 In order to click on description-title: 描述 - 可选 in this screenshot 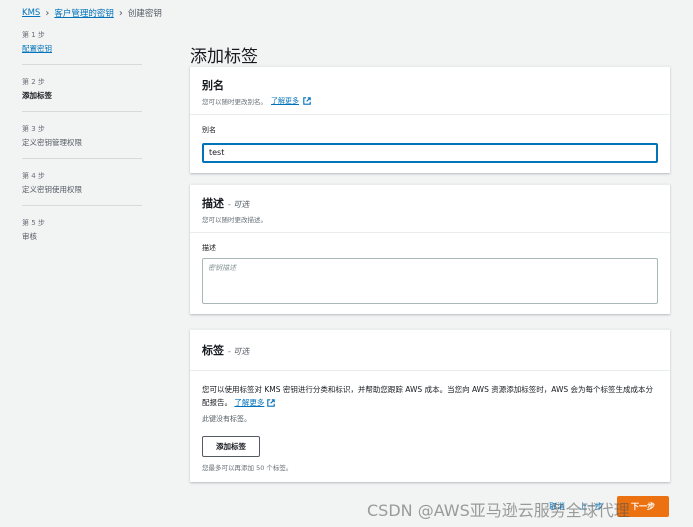, I will do `click(430, 203)`.